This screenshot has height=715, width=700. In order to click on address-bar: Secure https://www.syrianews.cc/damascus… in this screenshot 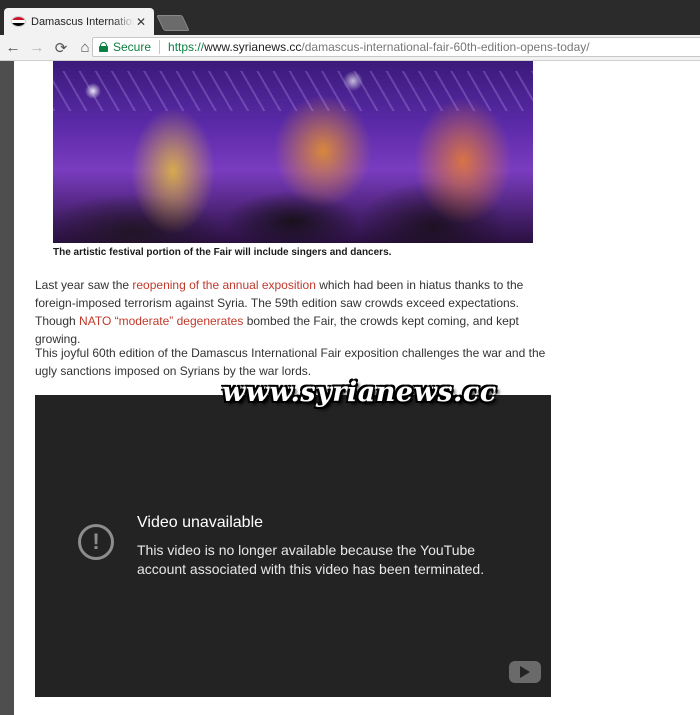, I will do `click(396, 47)`.